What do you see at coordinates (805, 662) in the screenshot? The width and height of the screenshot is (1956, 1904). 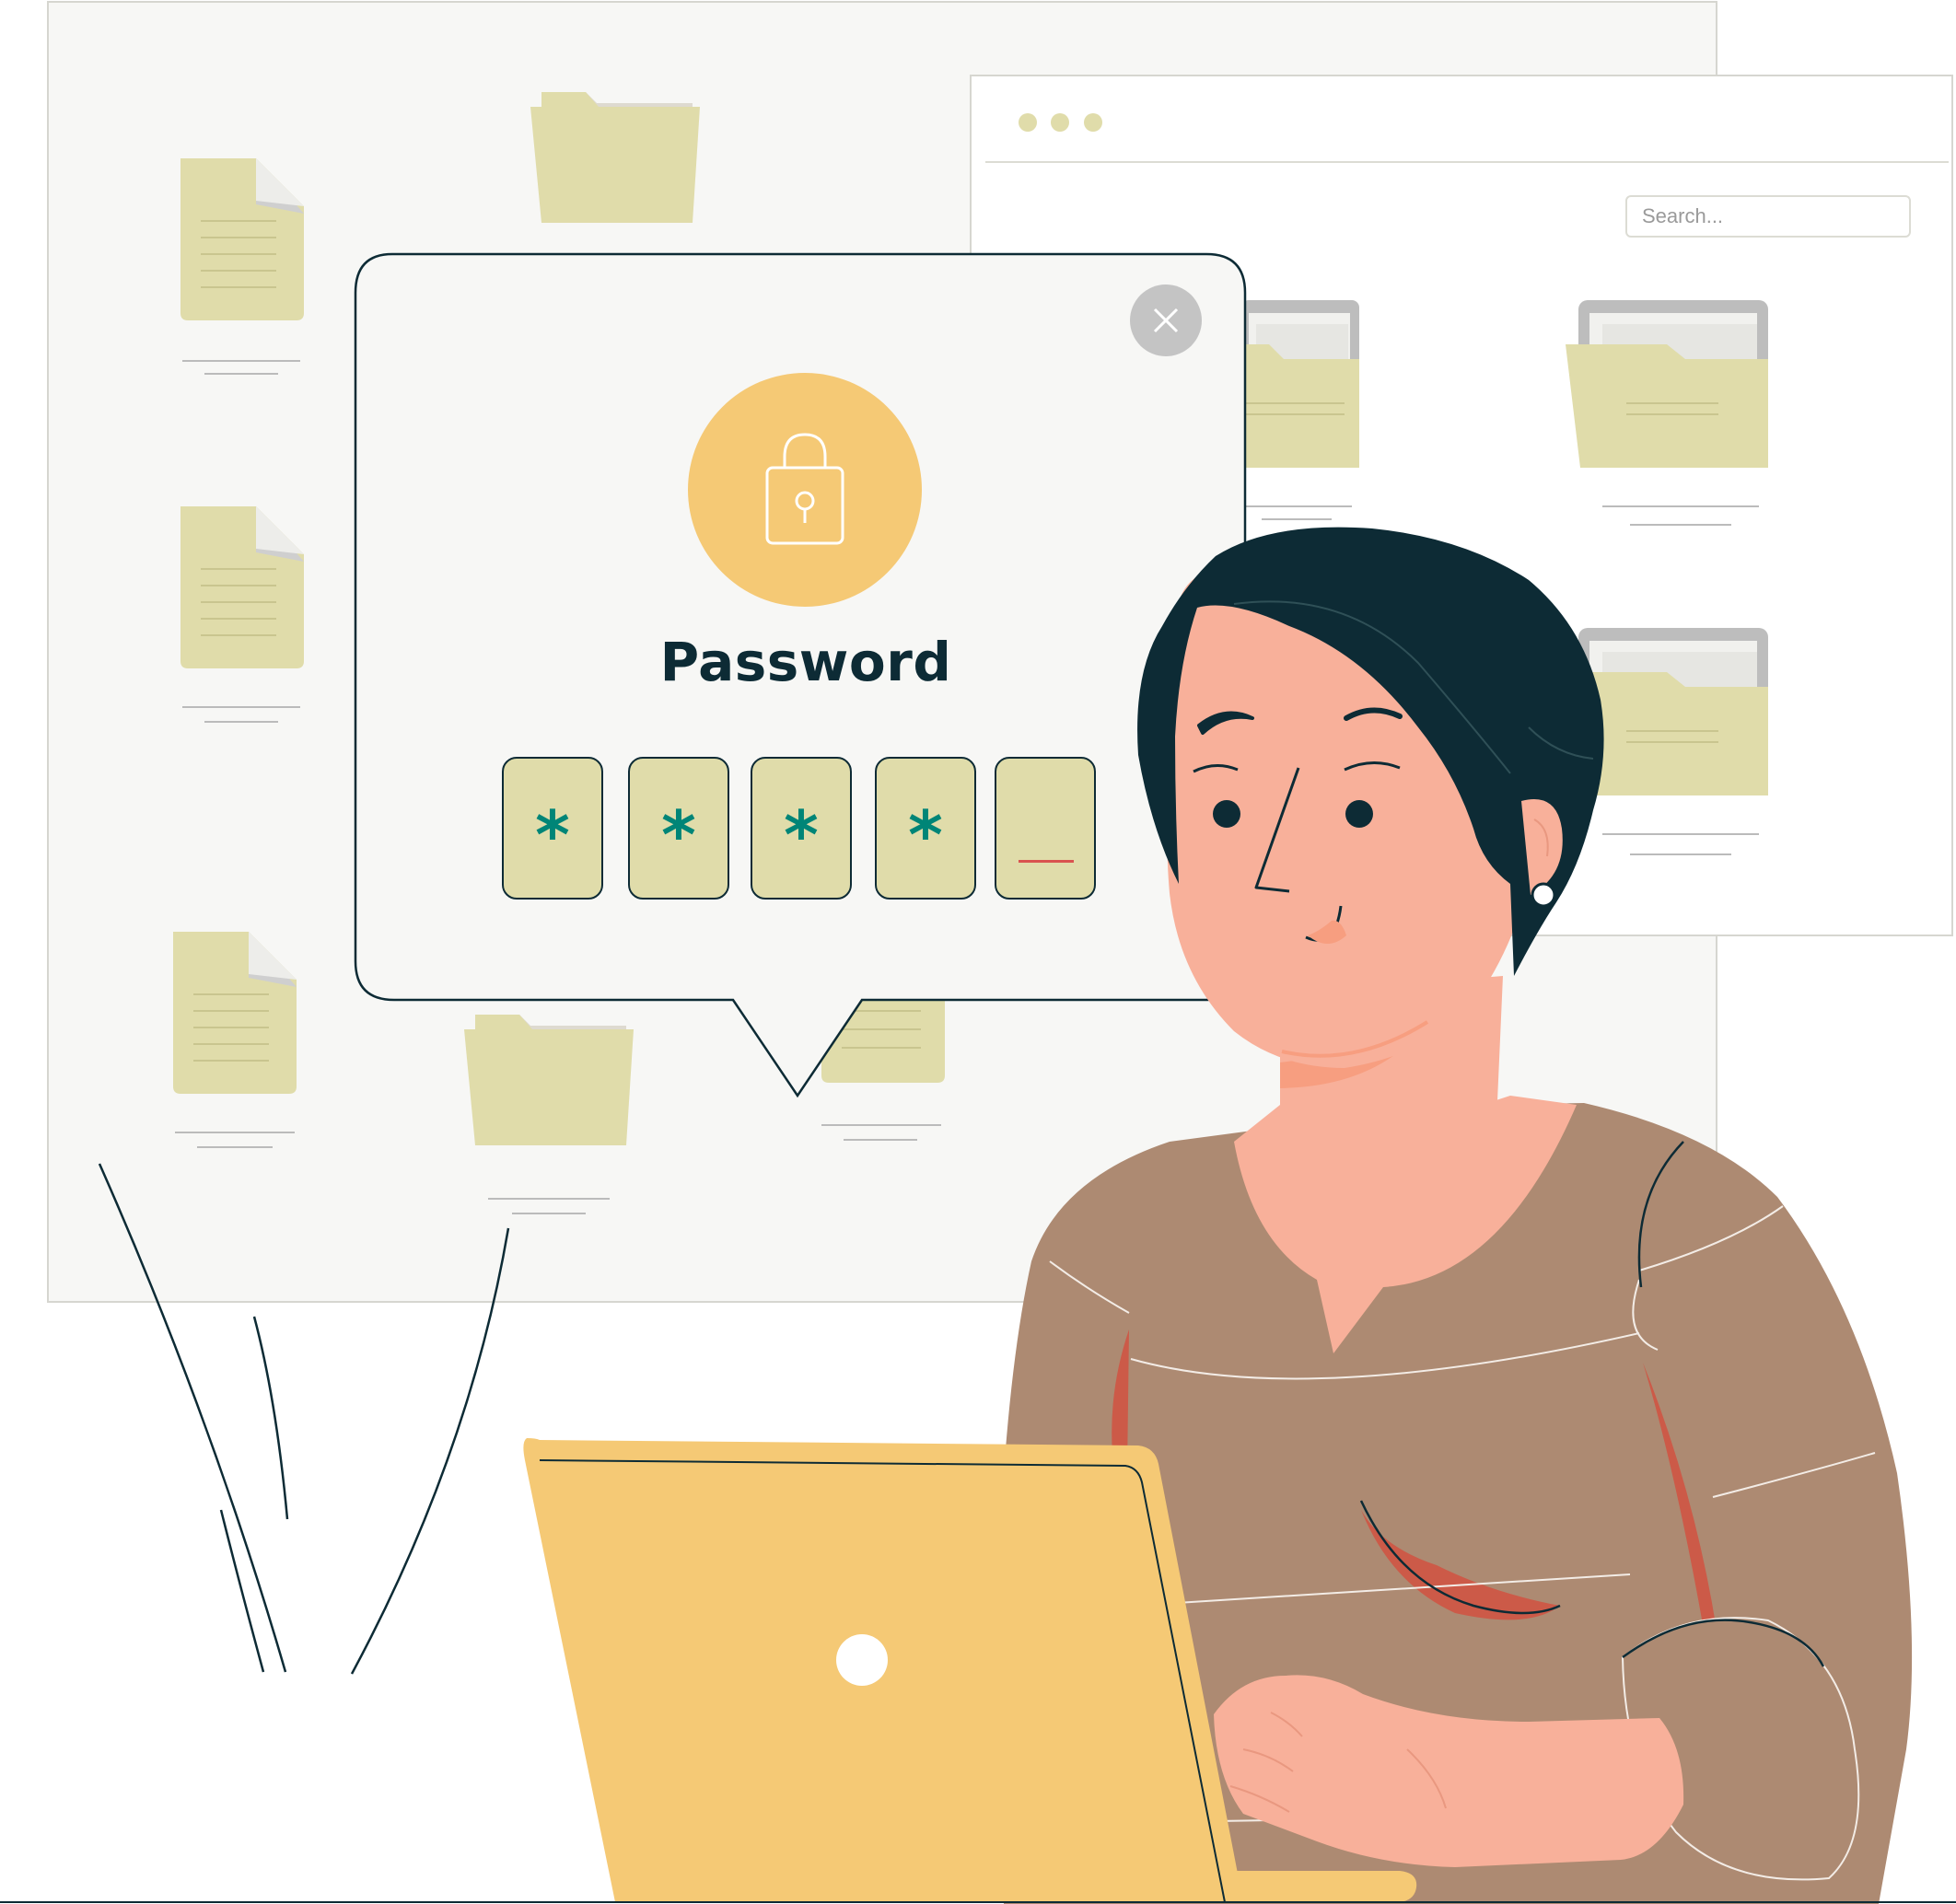 I see `password-title: Password` at bounding box center [805, 662].